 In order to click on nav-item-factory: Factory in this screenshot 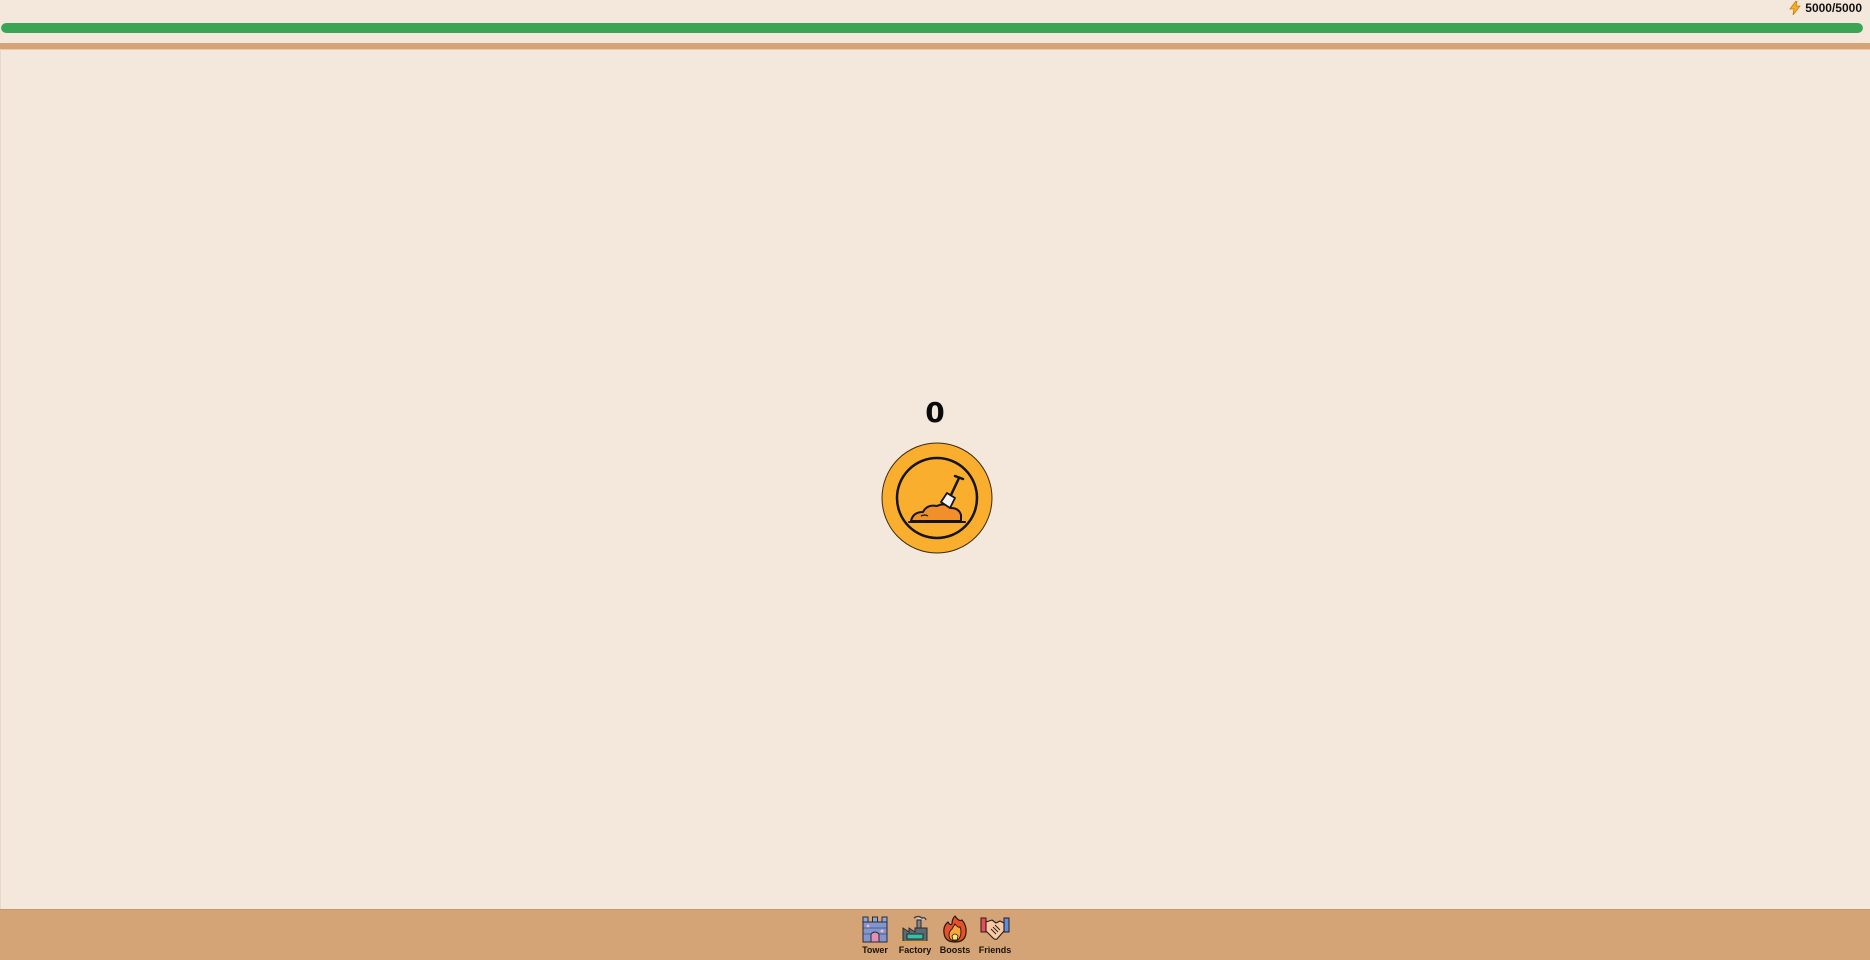, I will do `click(915, 935)`.